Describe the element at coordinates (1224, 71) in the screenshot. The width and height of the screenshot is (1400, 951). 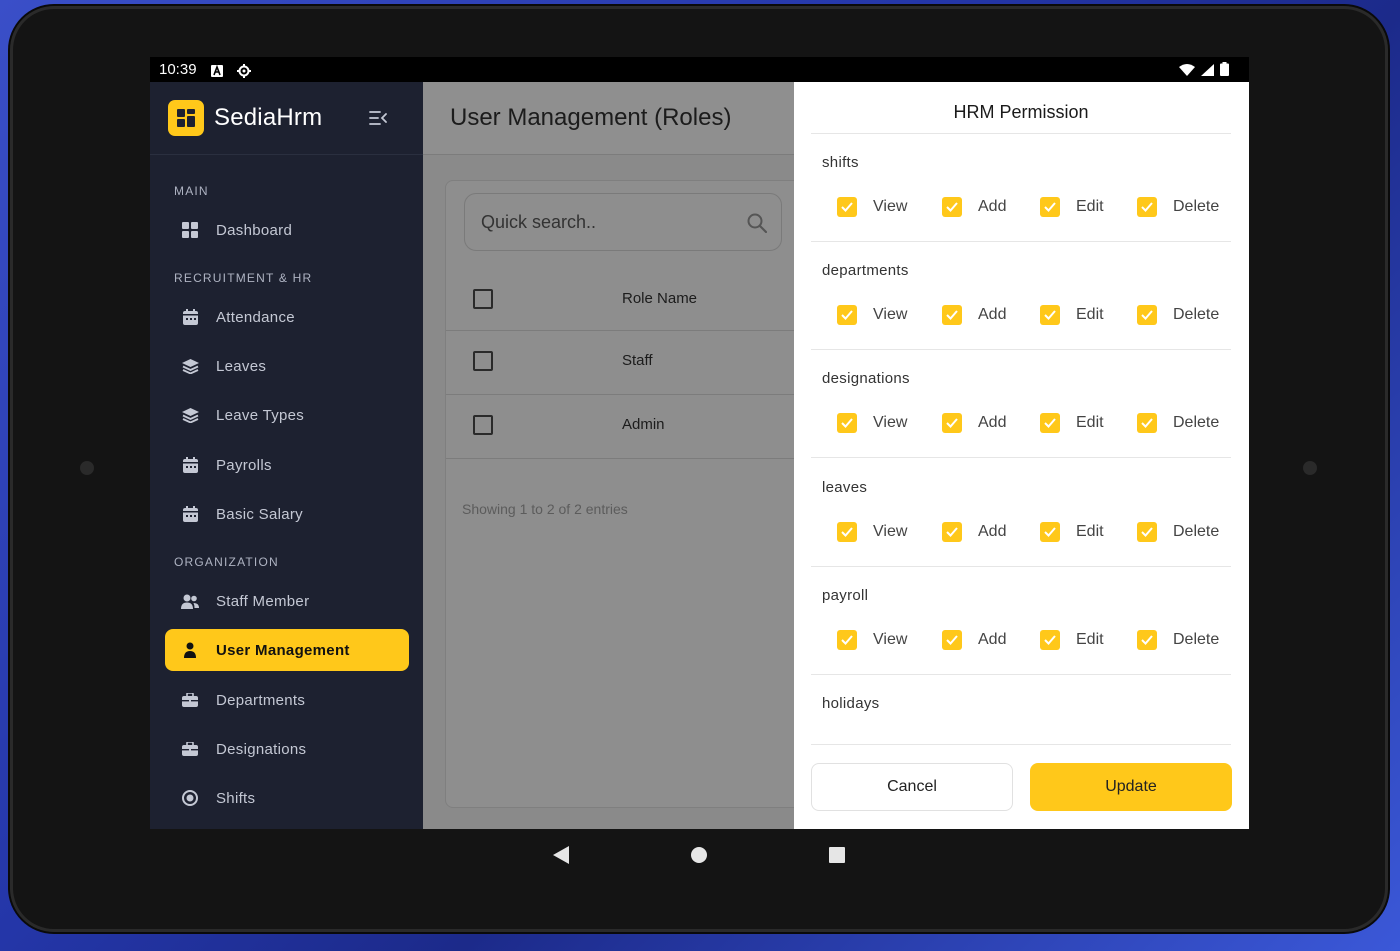
I see `battery-icon` at that location.